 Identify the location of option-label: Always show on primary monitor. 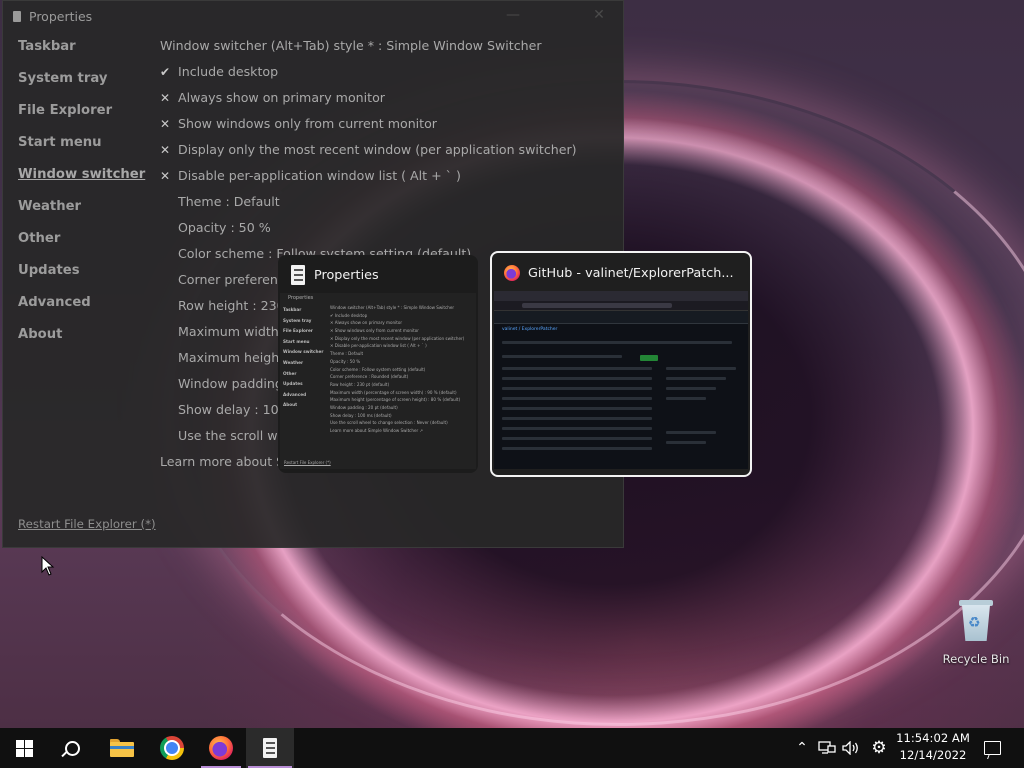
(281, 97).